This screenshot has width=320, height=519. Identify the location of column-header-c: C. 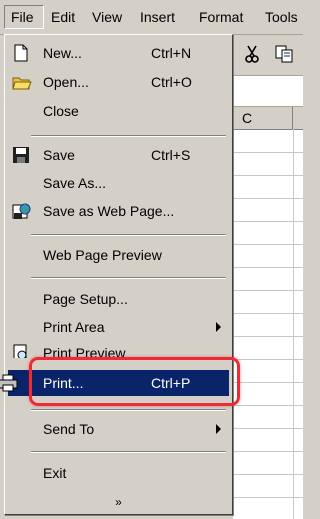
(263, 118).